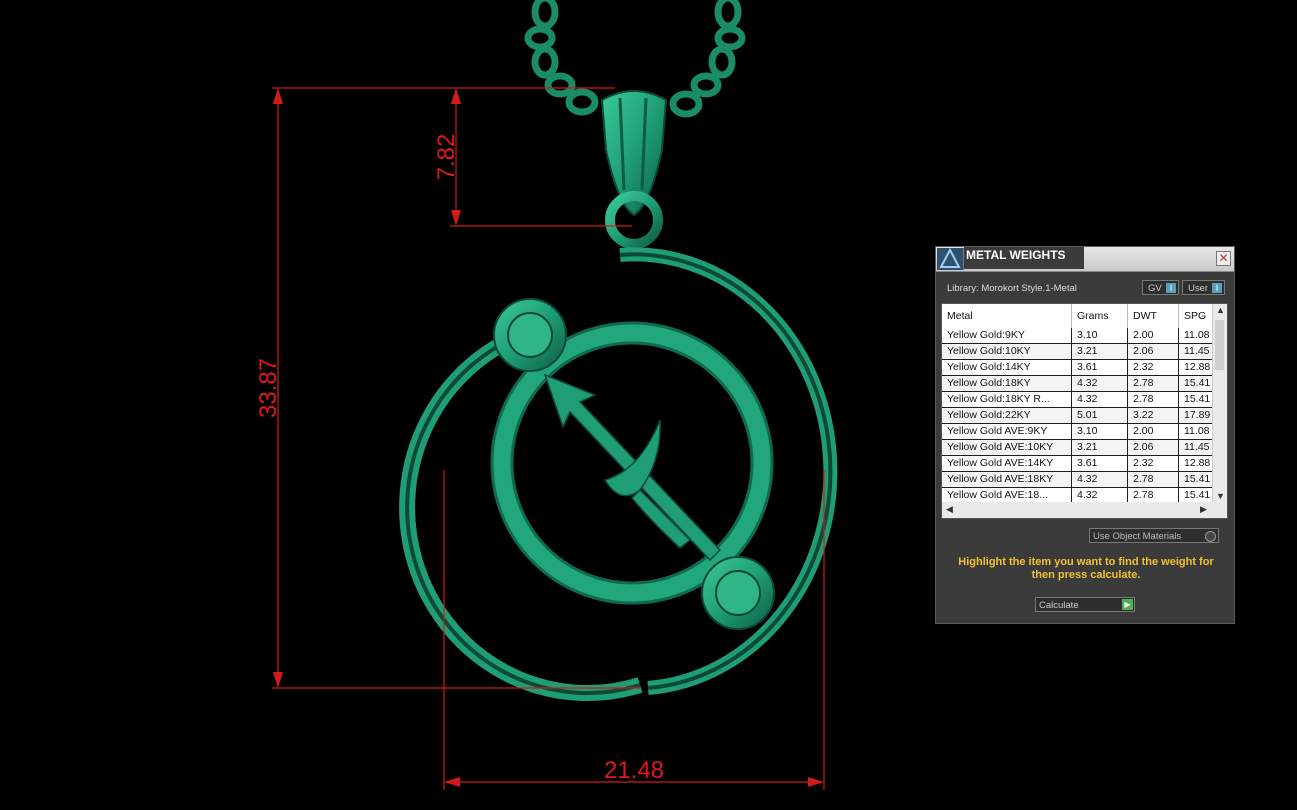  Describe the element at coordinates (1007, 335) in the screenshot. I see `cell-metal: Yellow Gold:9KY` at that location.